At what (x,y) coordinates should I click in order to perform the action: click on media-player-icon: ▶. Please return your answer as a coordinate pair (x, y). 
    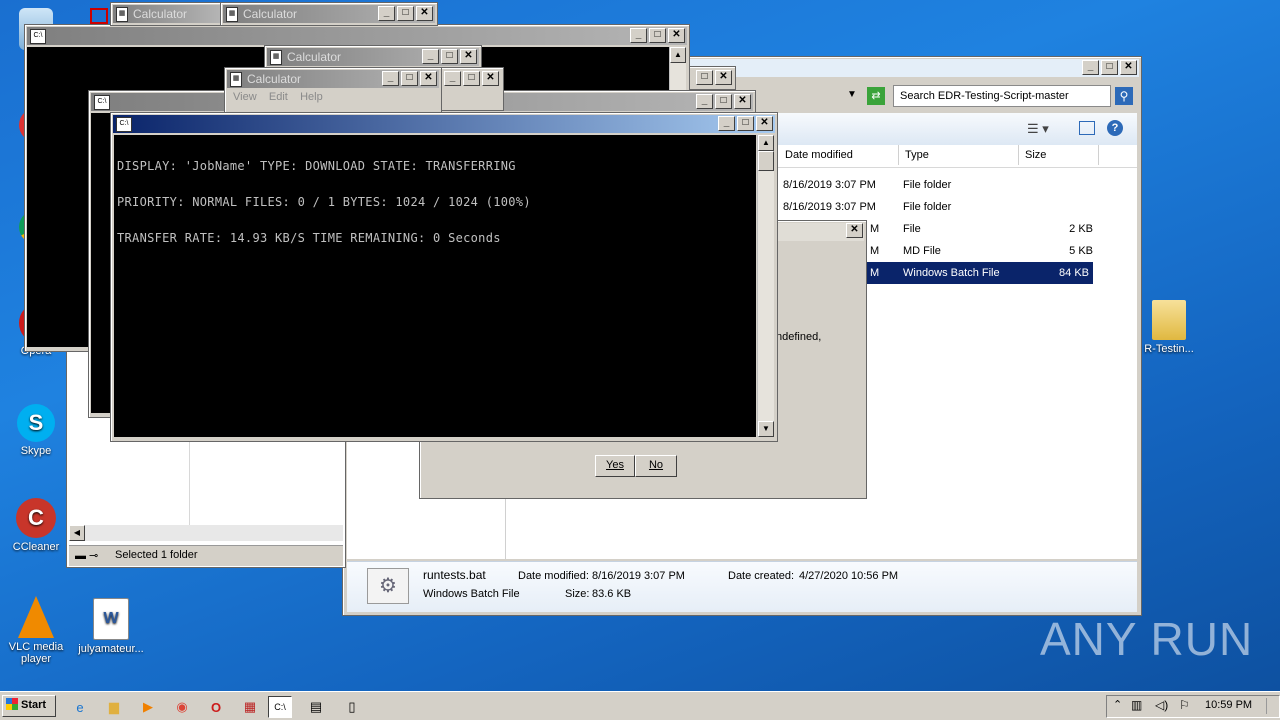
    Looking at the image, I should click on (148, 707).